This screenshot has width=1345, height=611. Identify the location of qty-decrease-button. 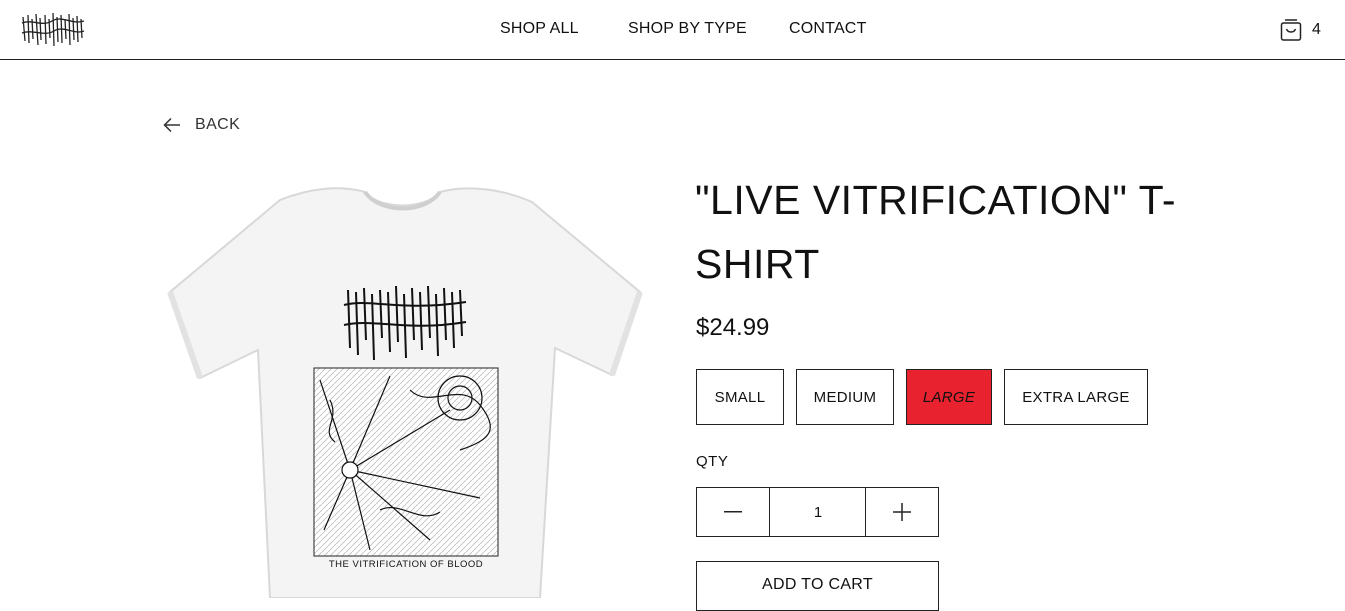
(733, 512).